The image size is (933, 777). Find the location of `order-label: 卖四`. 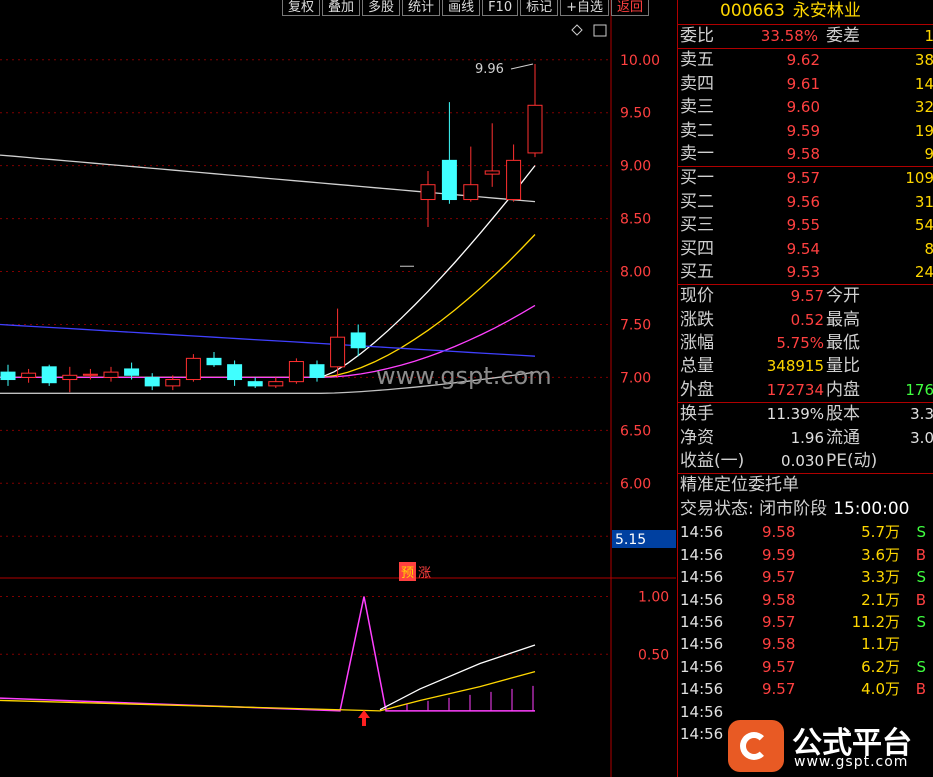

order-label: 卖四 is located at coordinates (697, 83).